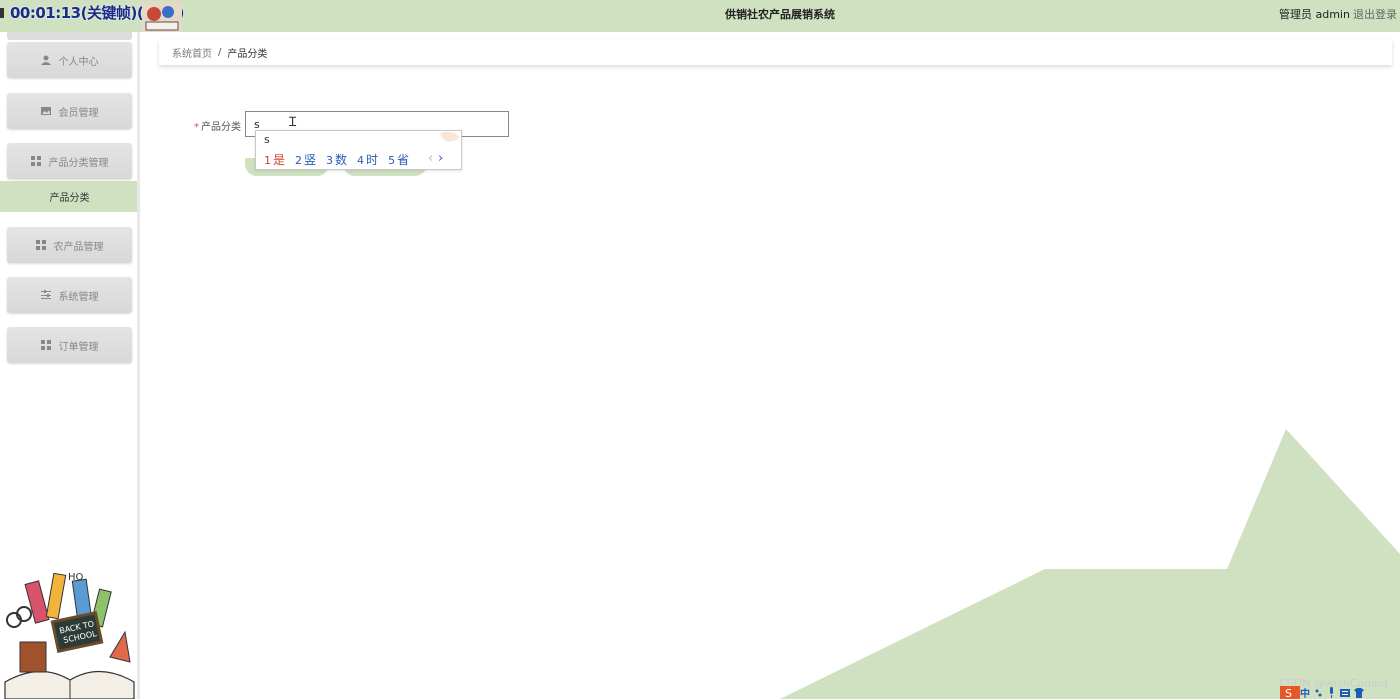 The width and height of the screenshot is (1400, 700). I want to click on category-field-label: * 产品分类, so click(217, 125).